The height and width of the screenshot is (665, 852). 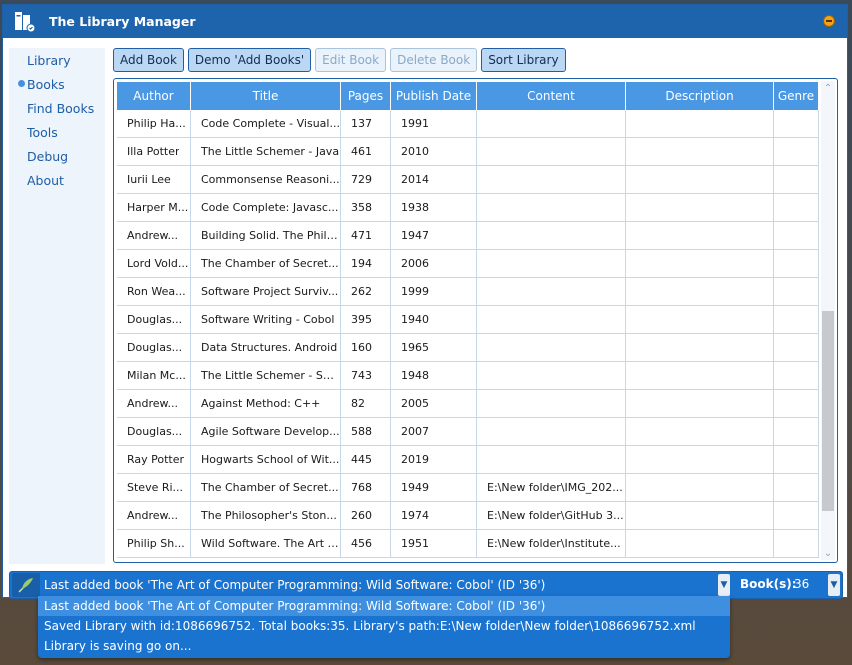 I want to click on edit-book-button: Edit Book, so click(x=351, y=60).